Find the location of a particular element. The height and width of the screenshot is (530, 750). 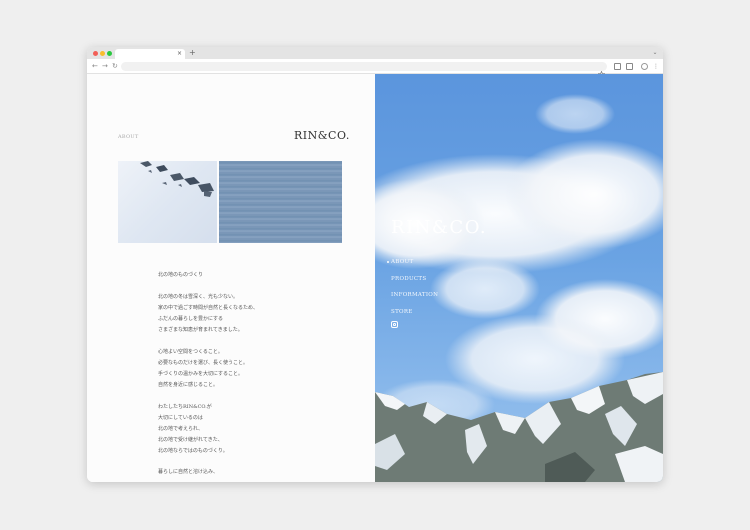

back-button: ← is located at coordinates (95, 66).